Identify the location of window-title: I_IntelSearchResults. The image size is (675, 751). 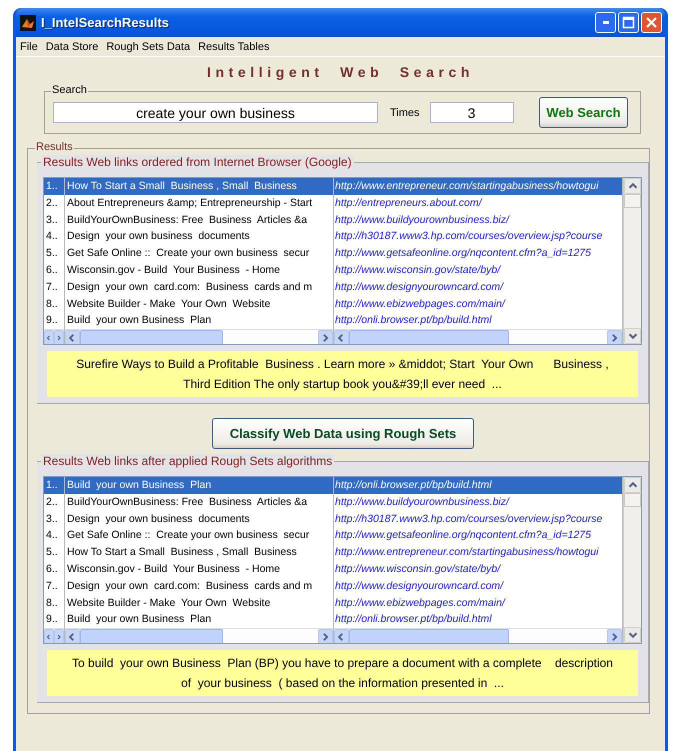
(105, 22).